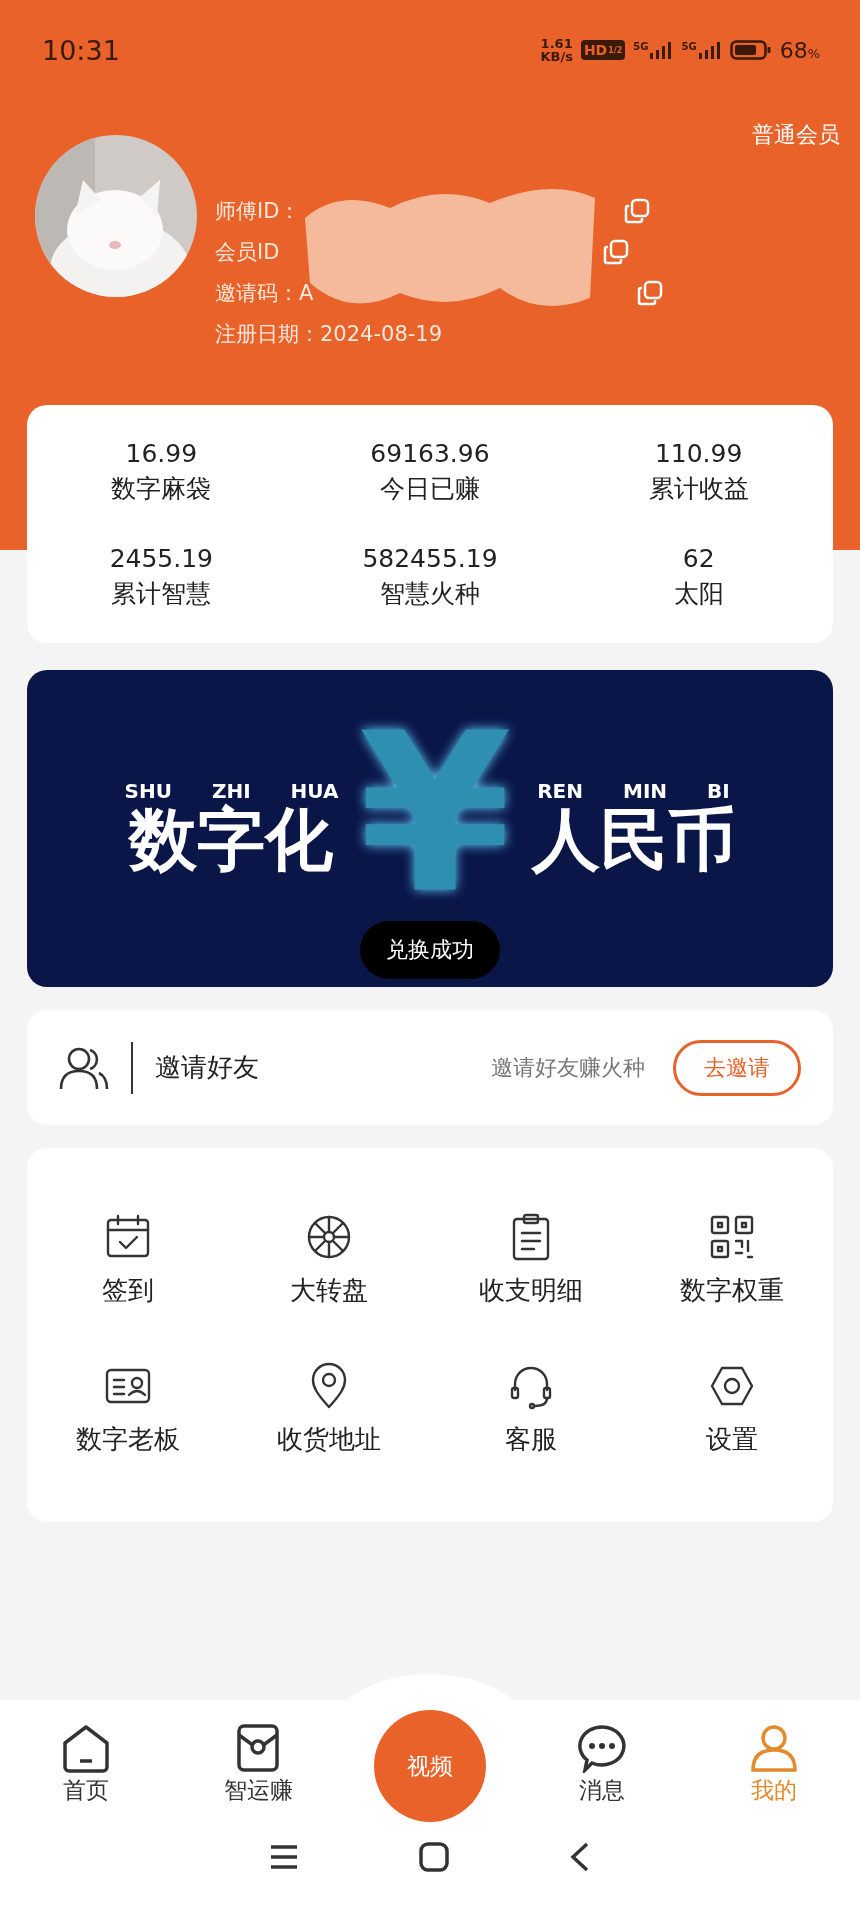  Describe the element at coordinates (698, 593) in the screenshot. I see `stat-label: 太阳` at that location.